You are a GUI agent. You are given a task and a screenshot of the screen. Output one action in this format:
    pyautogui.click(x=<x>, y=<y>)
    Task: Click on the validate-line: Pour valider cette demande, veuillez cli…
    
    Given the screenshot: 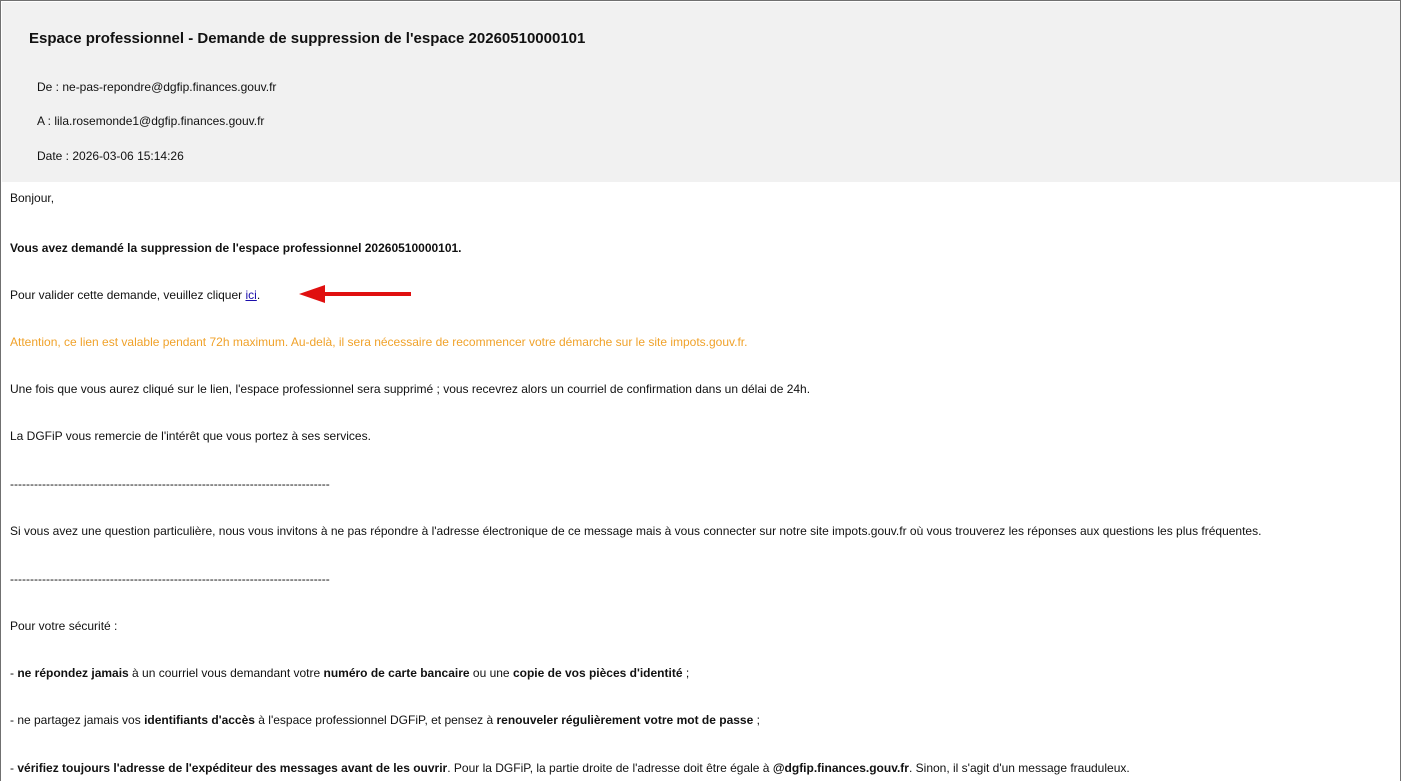 What is the action you would take?
    pyautogui.click(x=135, y=295)
    